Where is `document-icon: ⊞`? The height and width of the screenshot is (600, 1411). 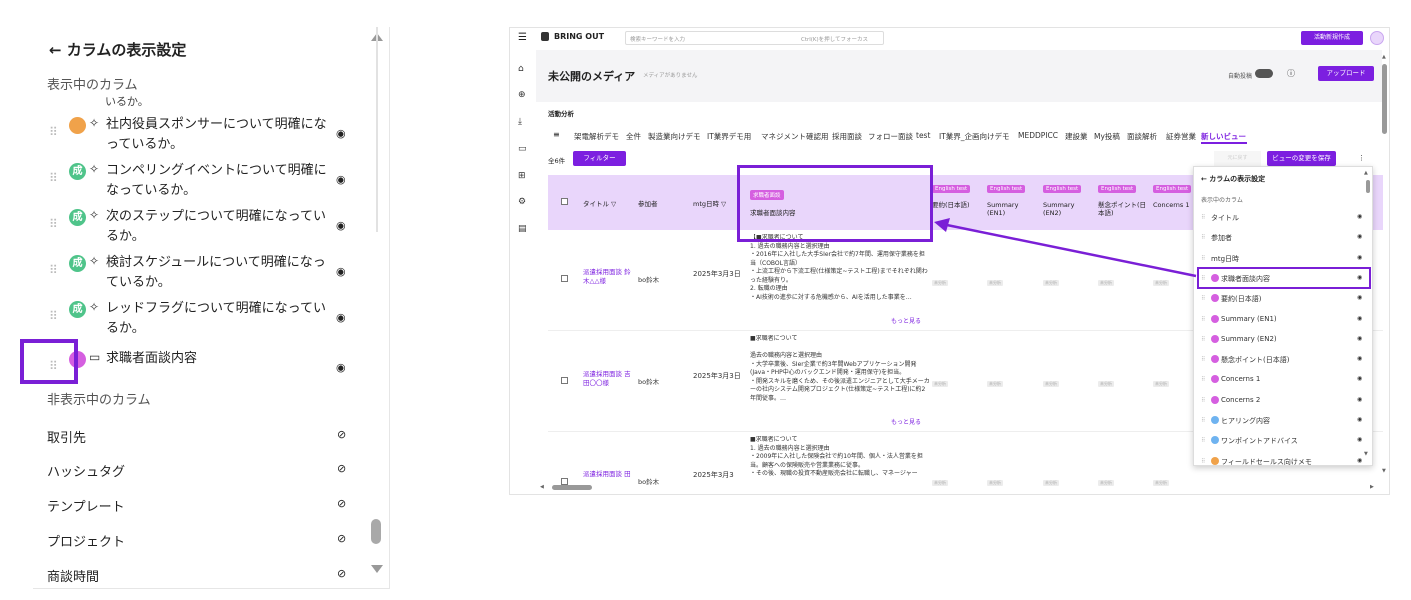
document-icon: ⊞ is located at coordinates (522, 176).